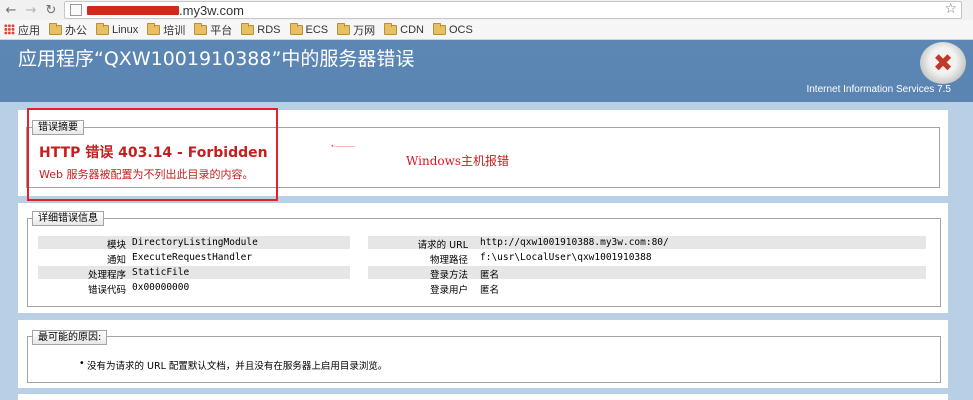 This screenshot has height=400, width=973. Describe the element at coordinates (216, 59) in the screenshot. I see `page-title: 应用程序“QXW1001910388”中的服务器错误` at that location.